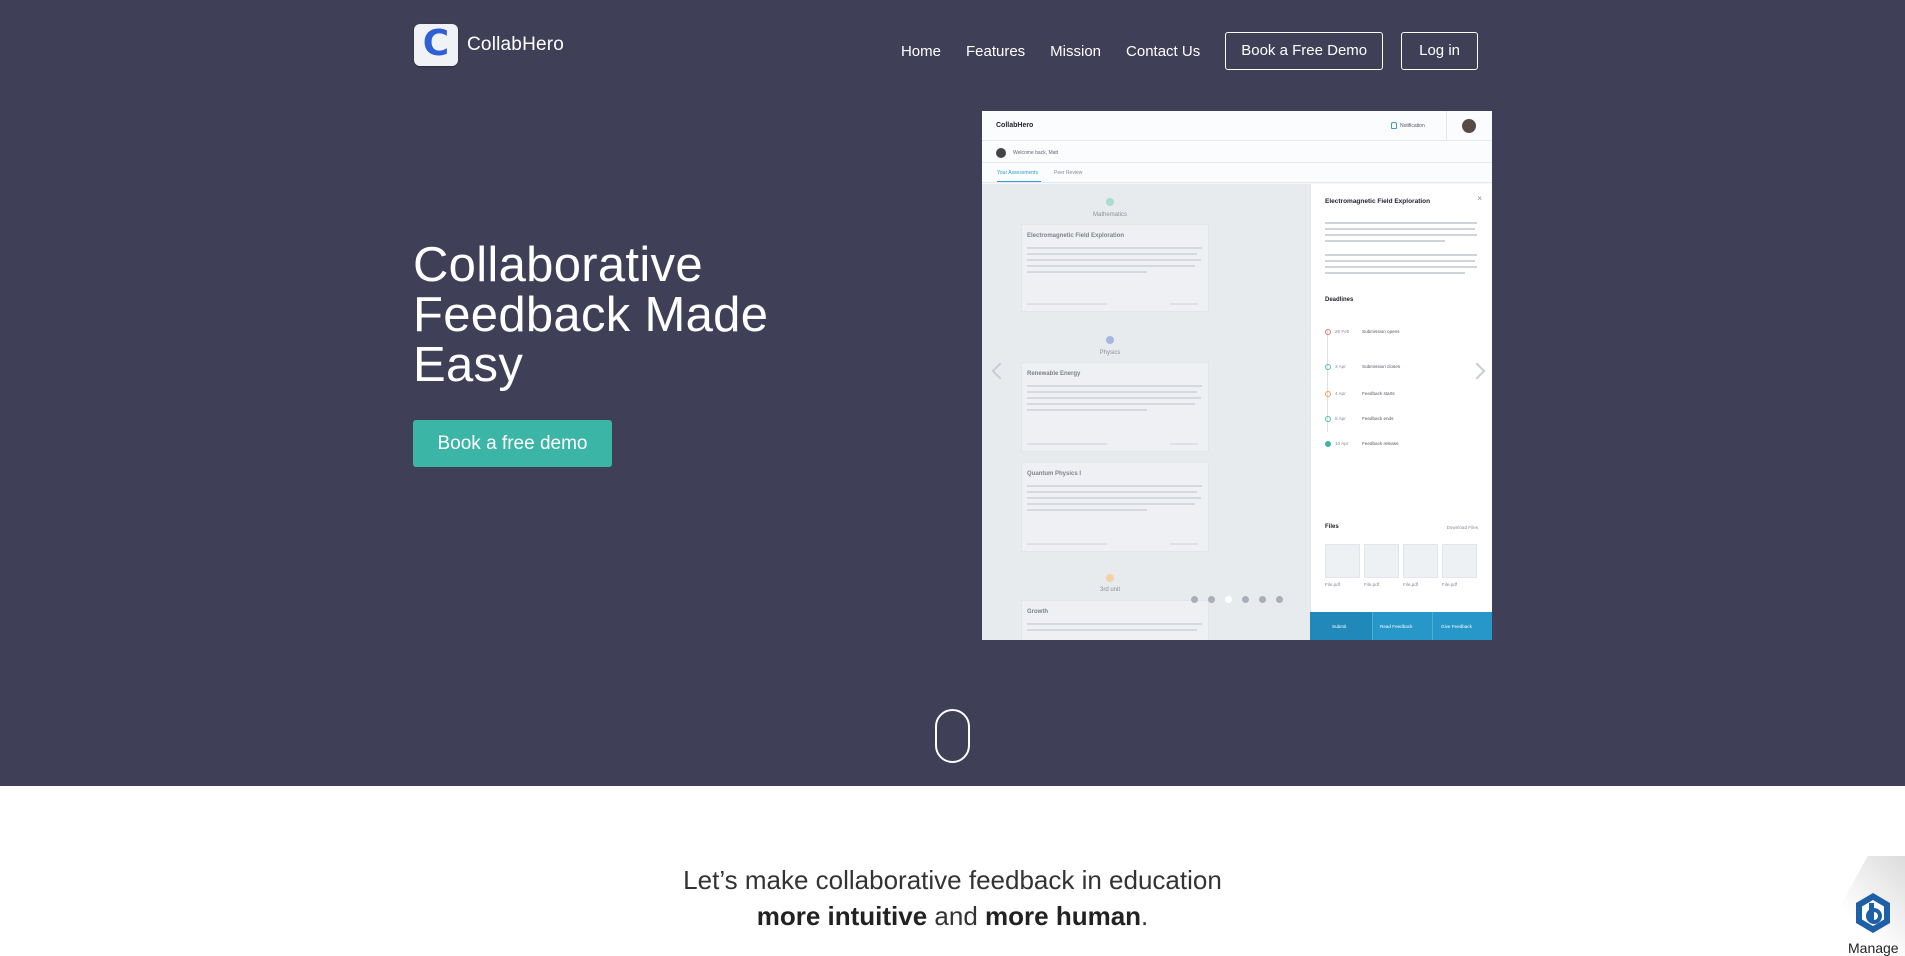 Image resolution: width=1905 pixels, height=956 pixels. What do you see at coordinates (1396, 626) in the screenshot?
I see `mock-read-feedback-action: Read Feedback` at bounding box center [1396, 626].